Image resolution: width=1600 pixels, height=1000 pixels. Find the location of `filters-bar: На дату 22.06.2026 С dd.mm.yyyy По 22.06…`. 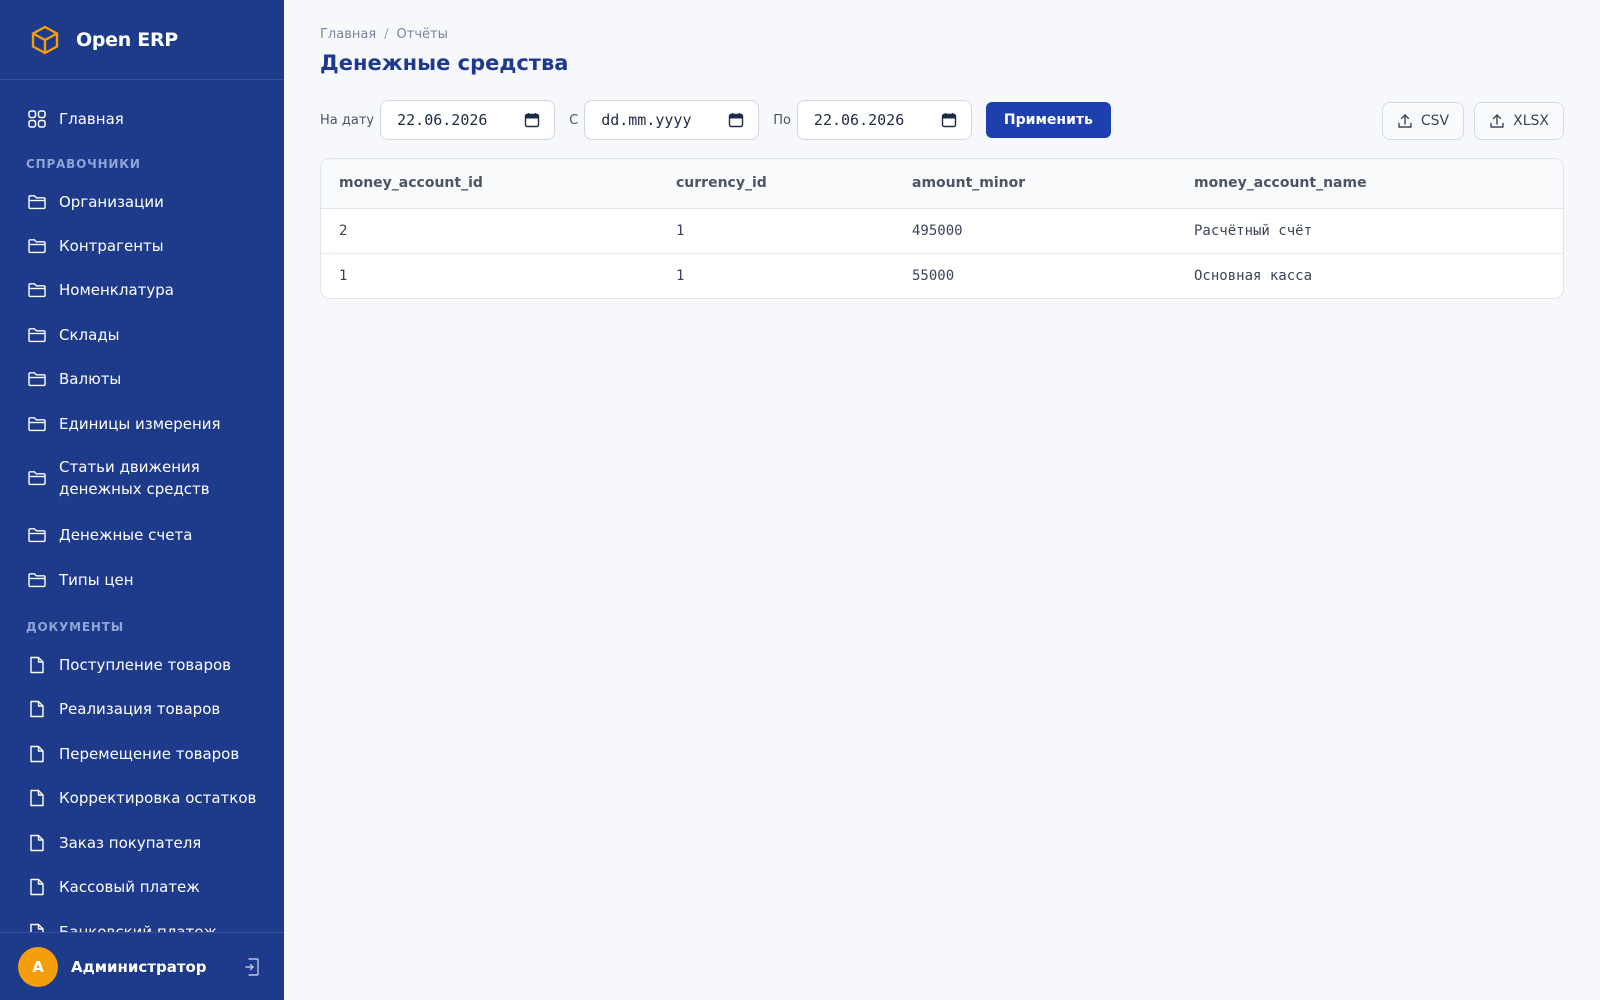

filters-bar: На дату 22.06.2026 С dd.mm.yyyy По 22.06… is located at coordinates (715, 120).